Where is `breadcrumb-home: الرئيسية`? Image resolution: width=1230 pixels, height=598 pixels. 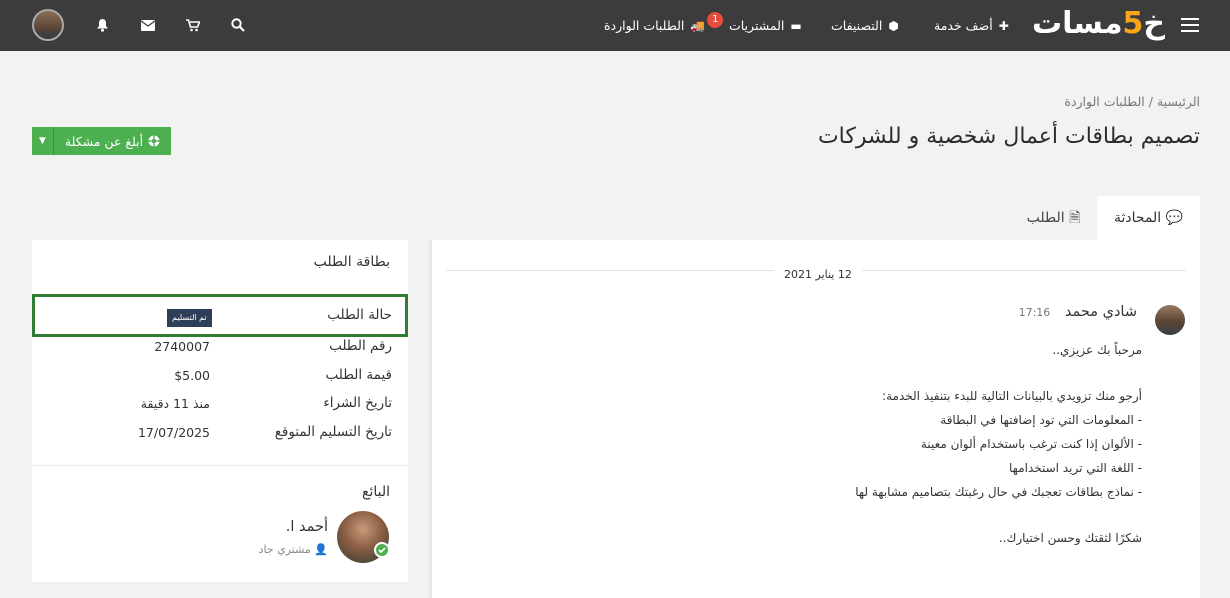
breadcrumb-home: الرئيسية is located at coordinates (1178, 101).